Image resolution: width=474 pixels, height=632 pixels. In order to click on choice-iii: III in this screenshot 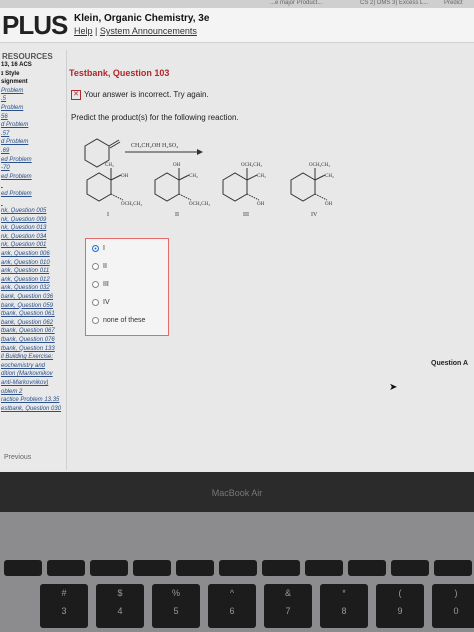, I will do `click(100, 284)`.